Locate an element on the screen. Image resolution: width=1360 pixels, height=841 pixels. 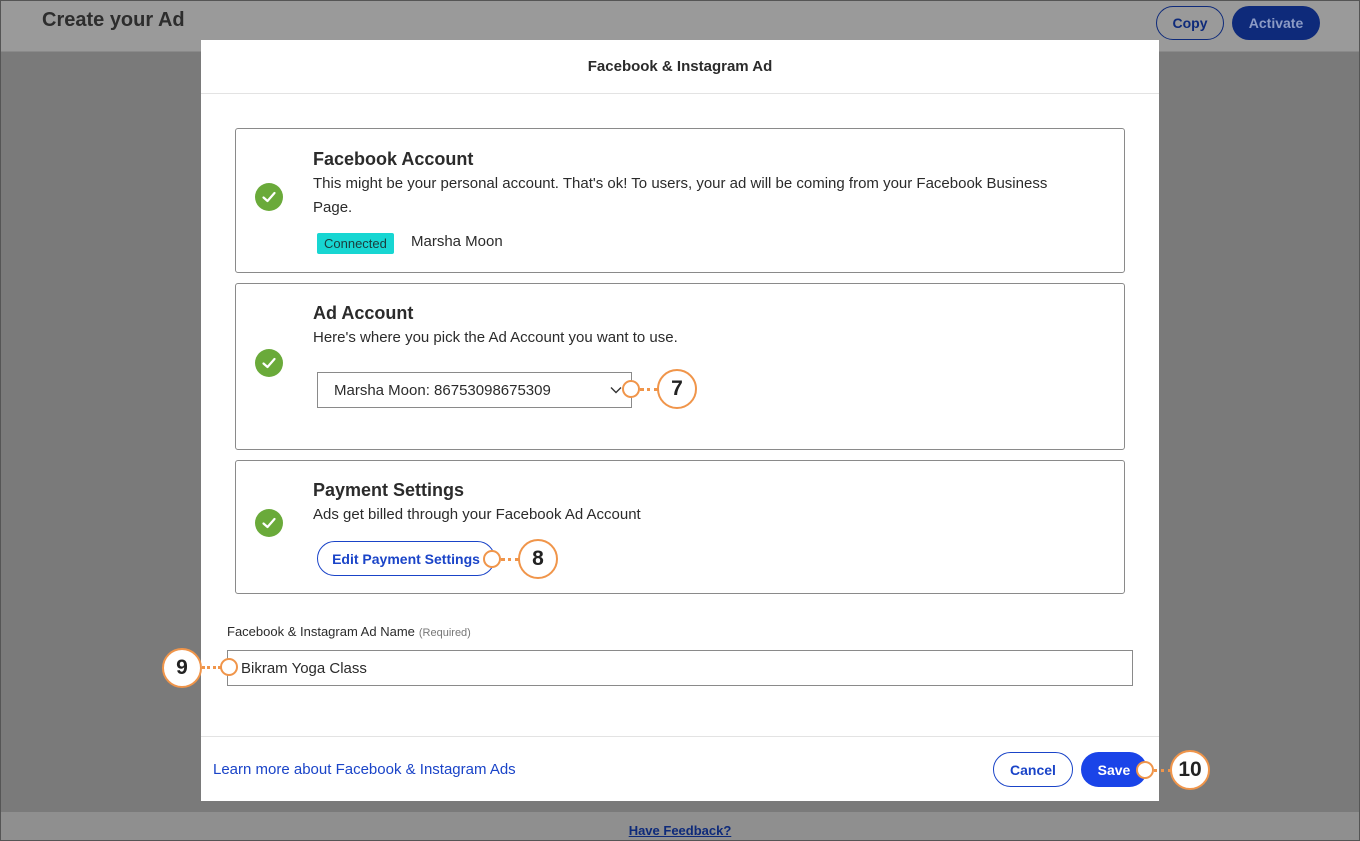
callout-9-marker is located at coordinates (229, 667).